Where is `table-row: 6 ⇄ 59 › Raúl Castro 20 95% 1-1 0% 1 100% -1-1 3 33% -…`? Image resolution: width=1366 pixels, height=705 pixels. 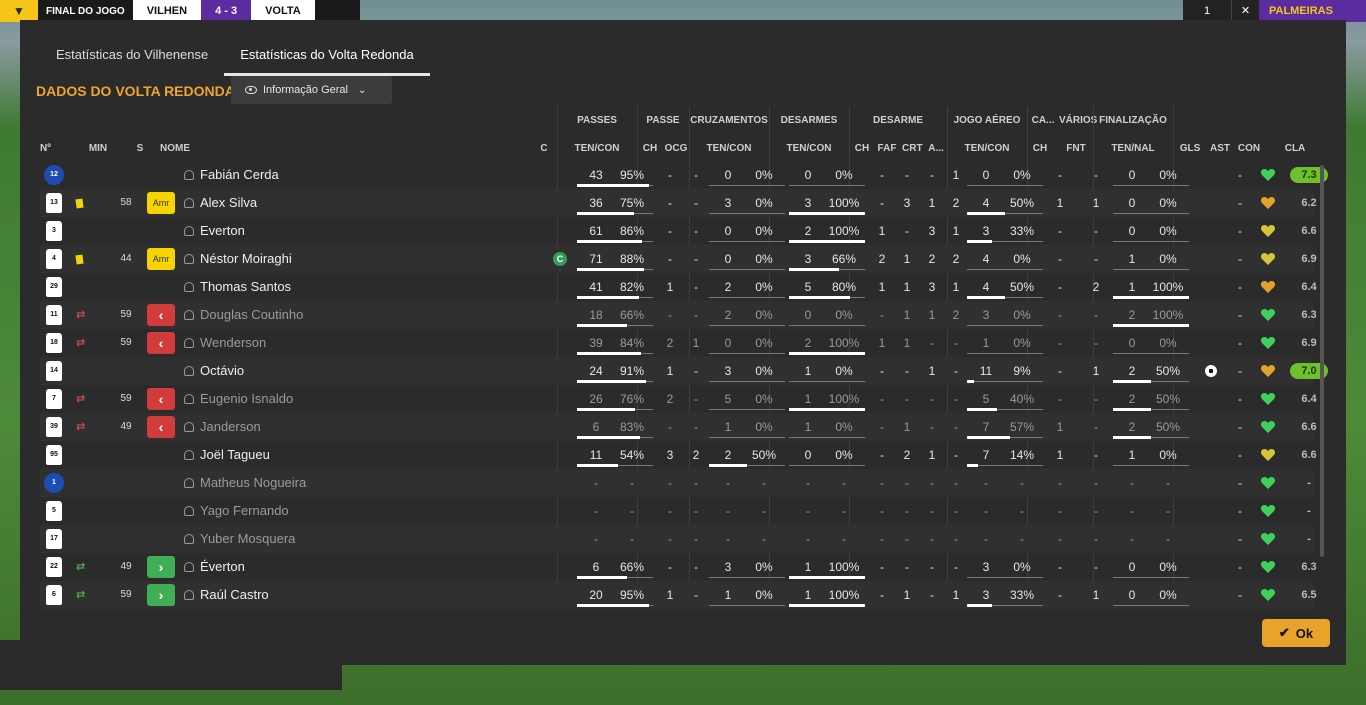 table-row: 6 ⇄ 59 › Raúl Castro 20 95% 1-1 0% 1 100% -1-1 3 33% -… is located at coordinates (678, 595).